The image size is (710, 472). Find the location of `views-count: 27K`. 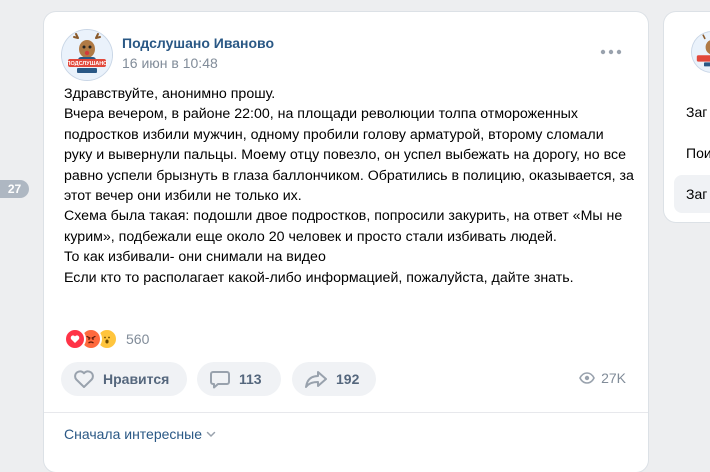

views-count: 27K is located at coordinates (613, 378).